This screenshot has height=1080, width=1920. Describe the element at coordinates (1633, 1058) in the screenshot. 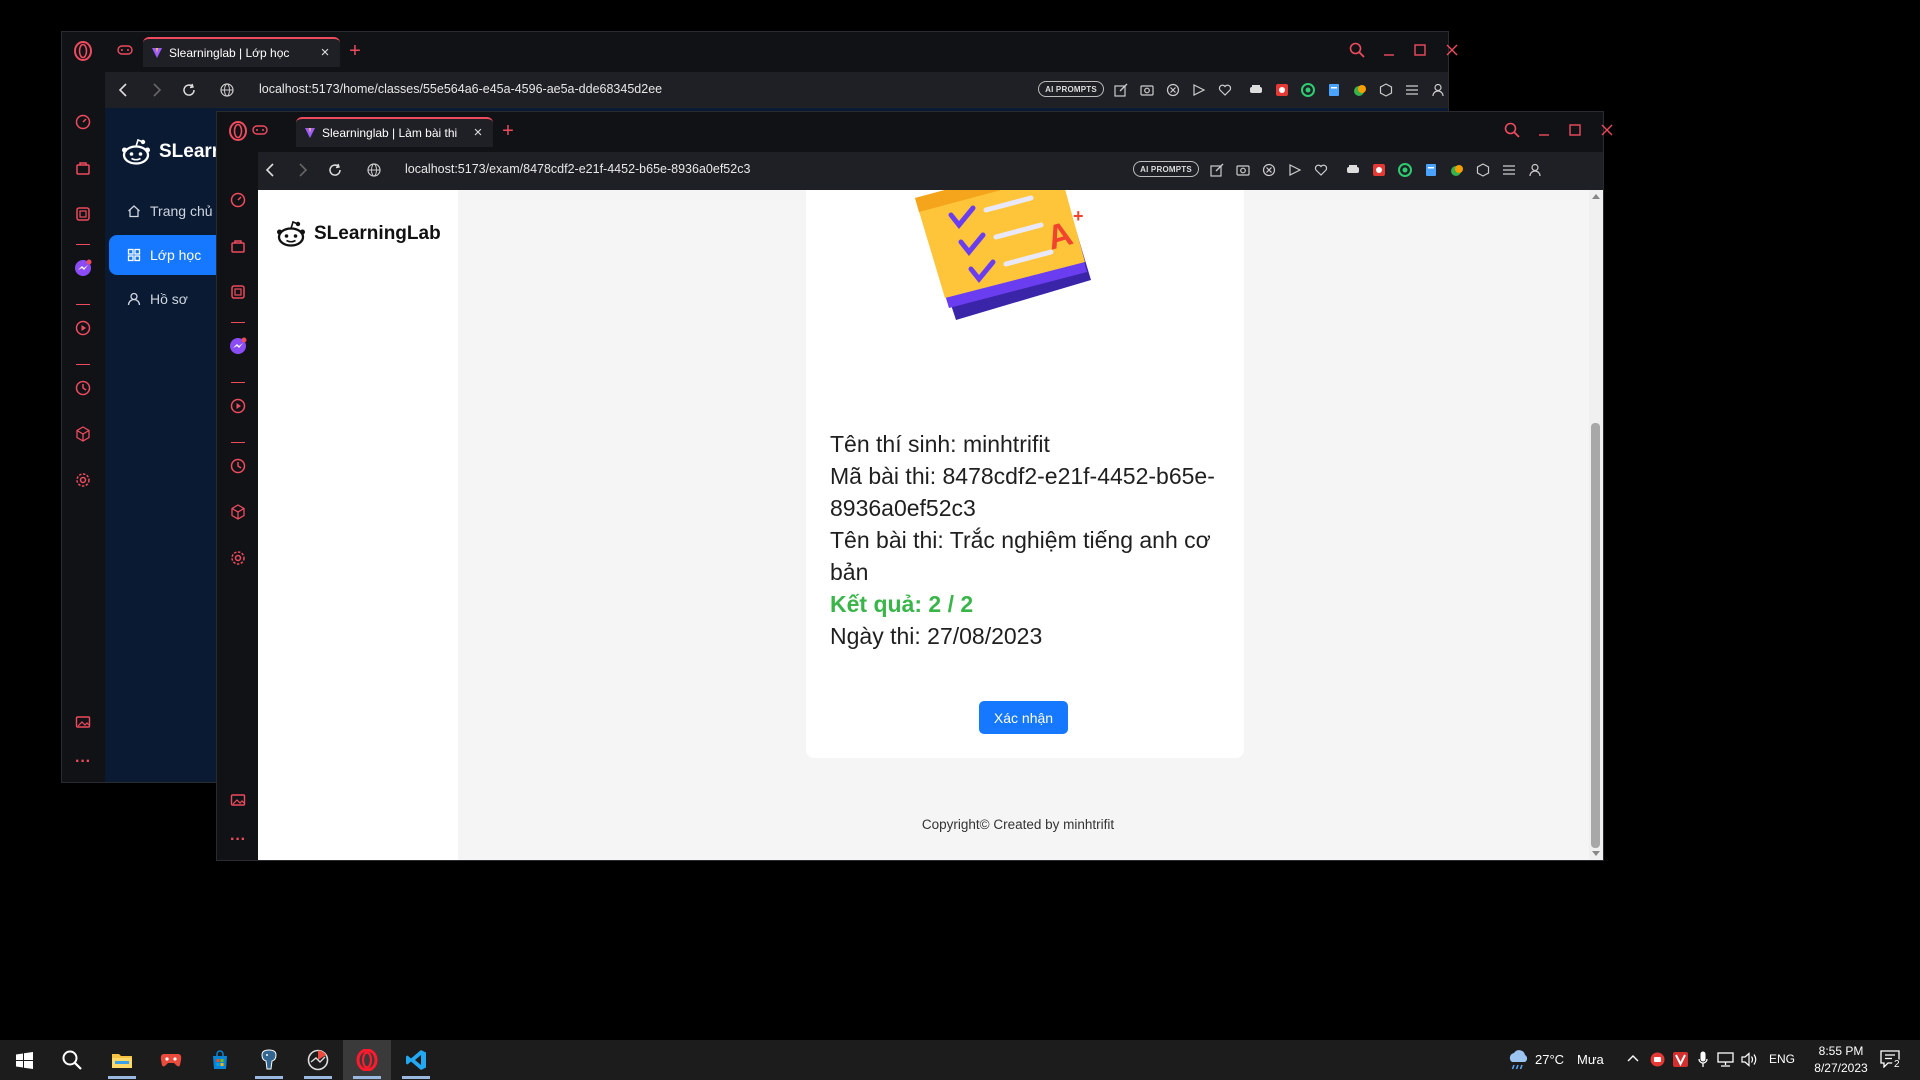

I see `show-hidden-icons-chevron-up-icon` at that location.